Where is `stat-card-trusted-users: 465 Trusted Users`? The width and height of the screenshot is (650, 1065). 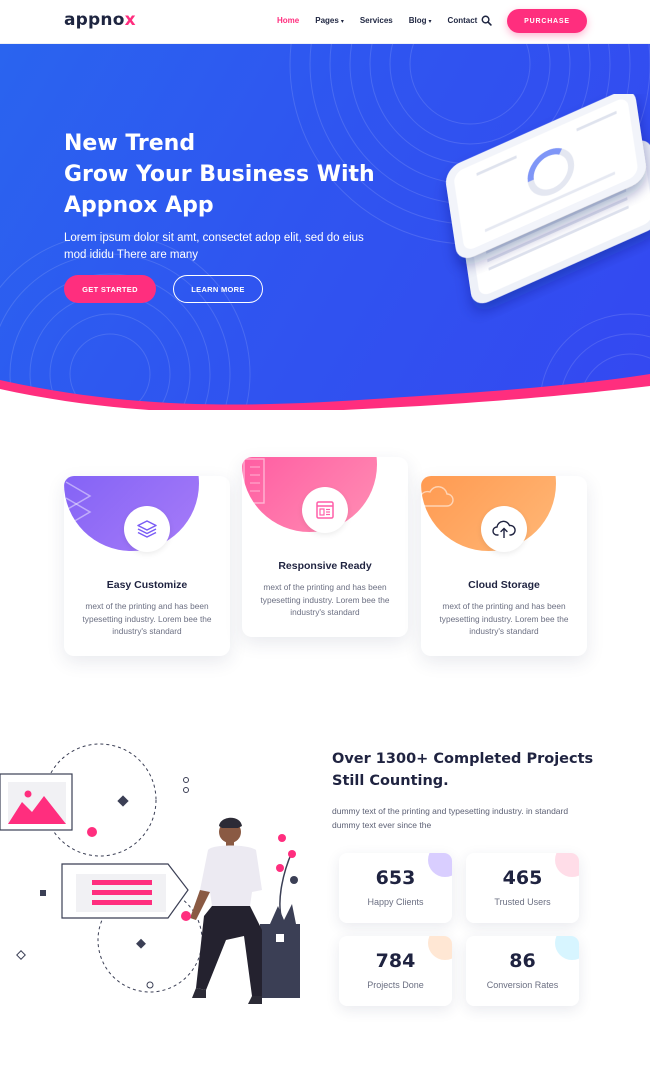 stat-card-trusted-users: 465 Trusted Users is located at coordinates (522, 888).